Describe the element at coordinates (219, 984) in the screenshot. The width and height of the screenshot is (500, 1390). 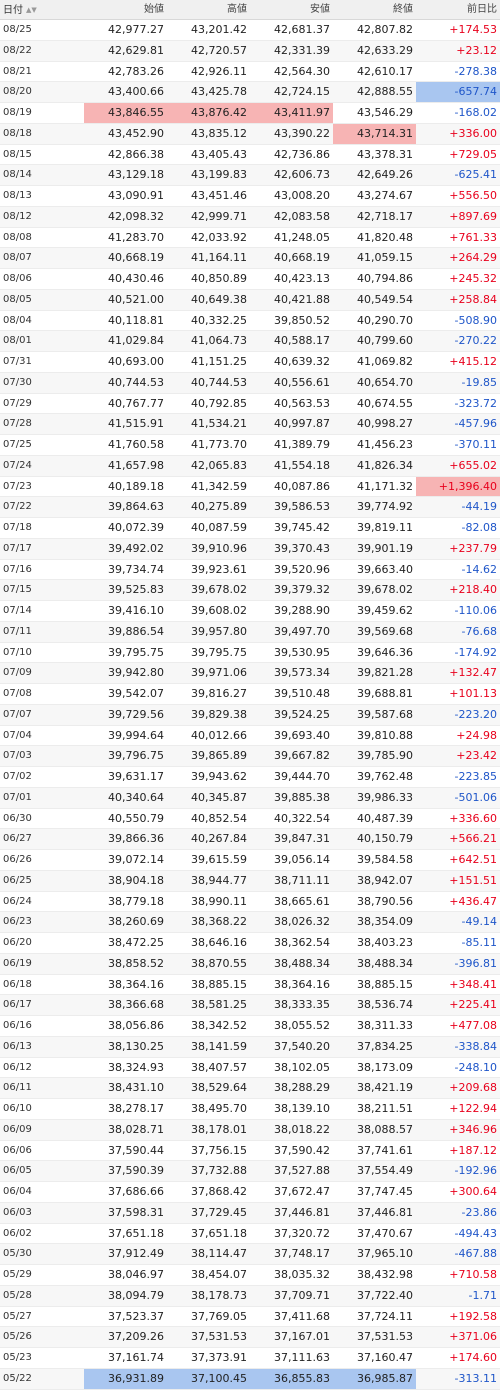
I see `cell-high: 38,885.15` at that location.